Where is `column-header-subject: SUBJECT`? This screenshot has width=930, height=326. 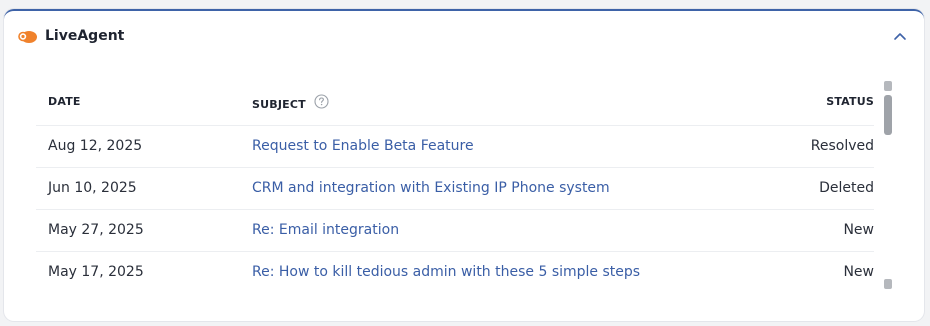 column-header-subject: SUBJECT is located at coordinates (290, 103).